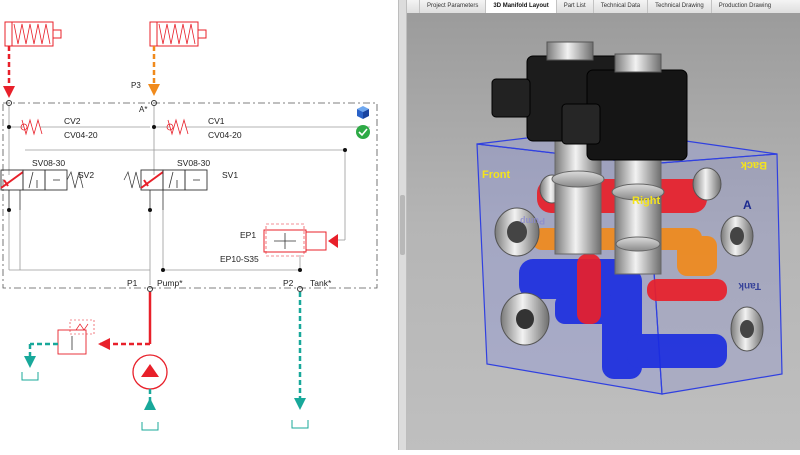  What do you see at coordinates (225, 135) in the screenshot?
I see `label-cv1-model: CV04-20` at bounding box center [225, 135].